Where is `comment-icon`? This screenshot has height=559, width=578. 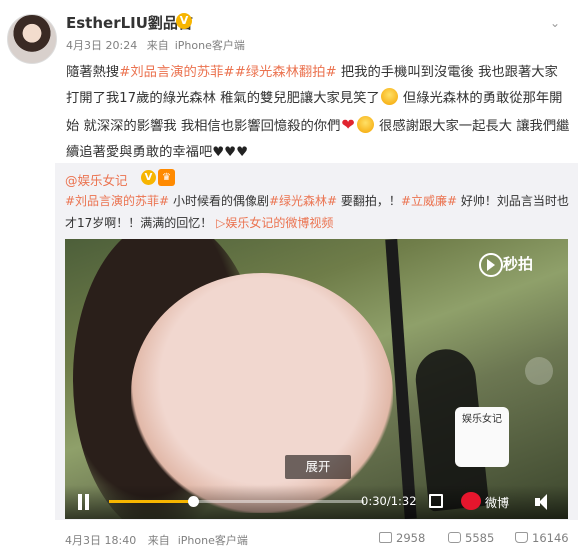
comment-icon is located at coordinates (454, 537).